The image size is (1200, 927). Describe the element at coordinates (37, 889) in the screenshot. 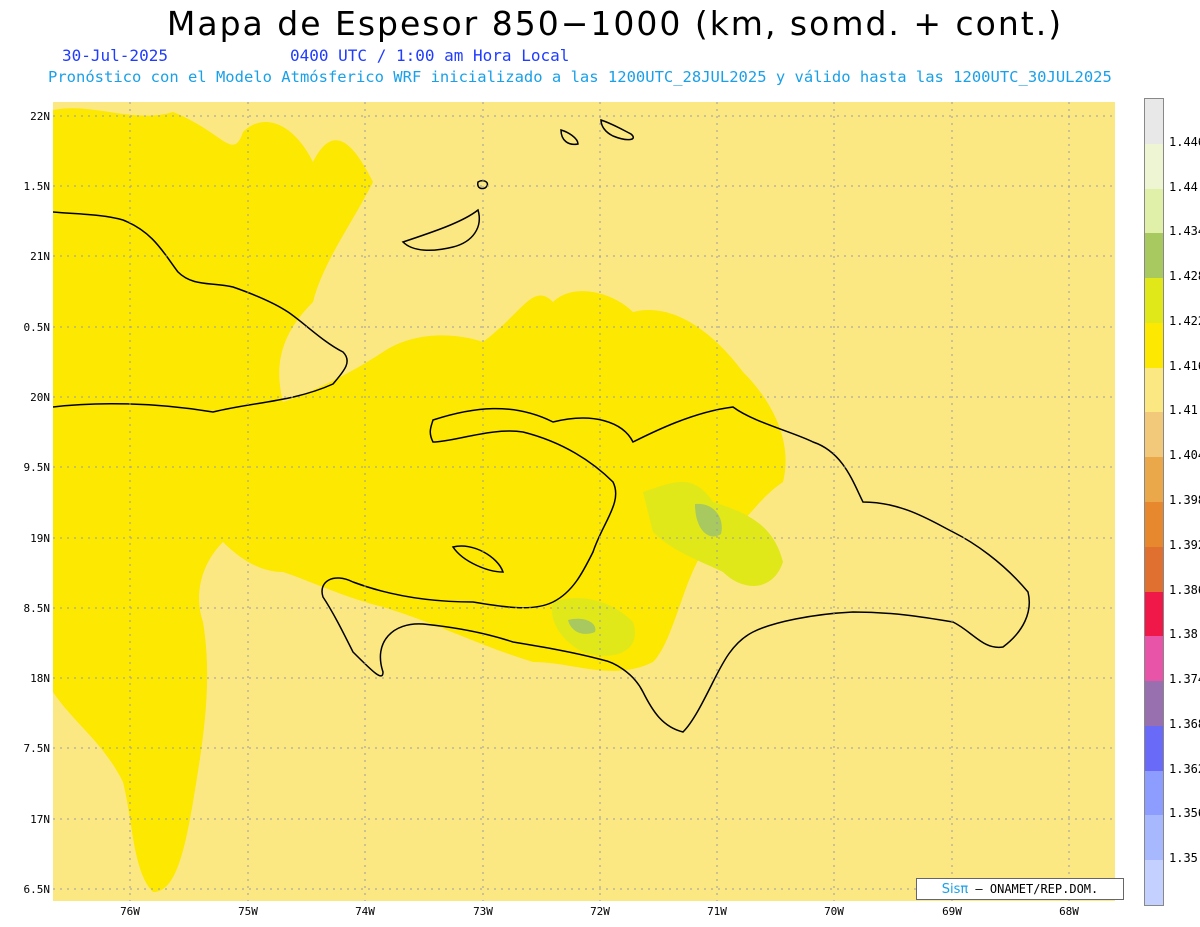

I see `lat-label: 6.5N` at that location.